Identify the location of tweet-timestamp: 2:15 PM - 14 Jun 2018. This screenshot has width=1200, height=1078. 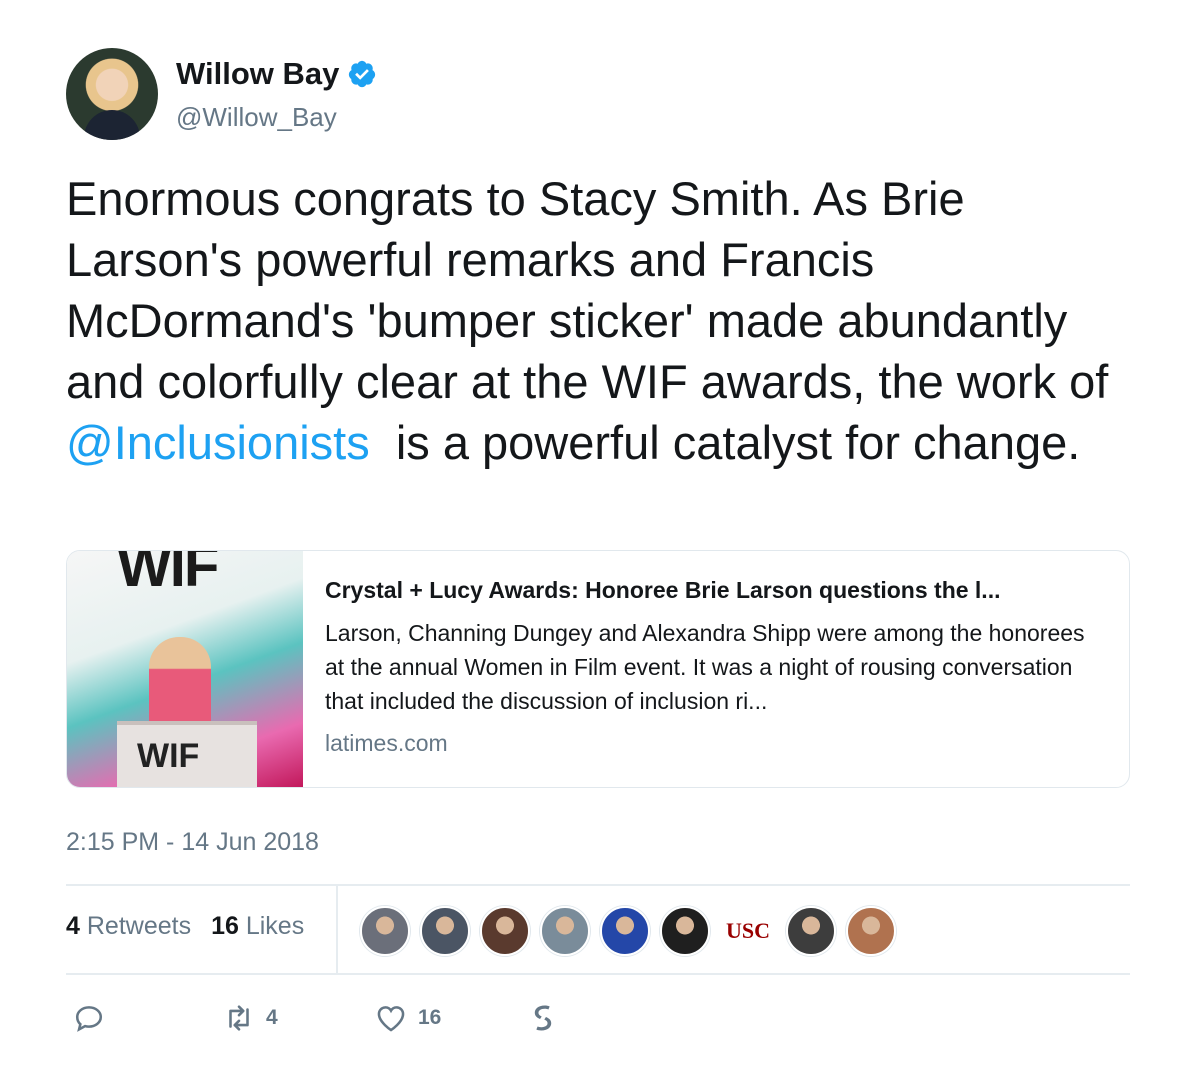
(192, 842).